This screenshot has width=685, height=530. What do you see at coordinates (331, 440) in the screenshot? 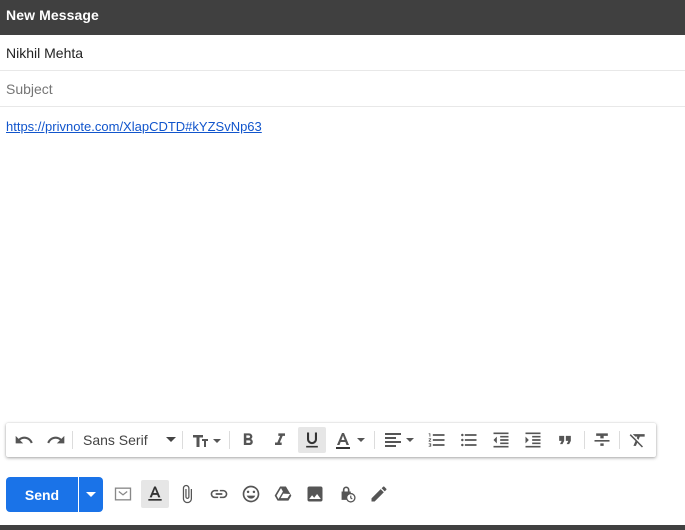
I see `formatting-toolbar: Sans Serif` at bounding box center [331, 440].